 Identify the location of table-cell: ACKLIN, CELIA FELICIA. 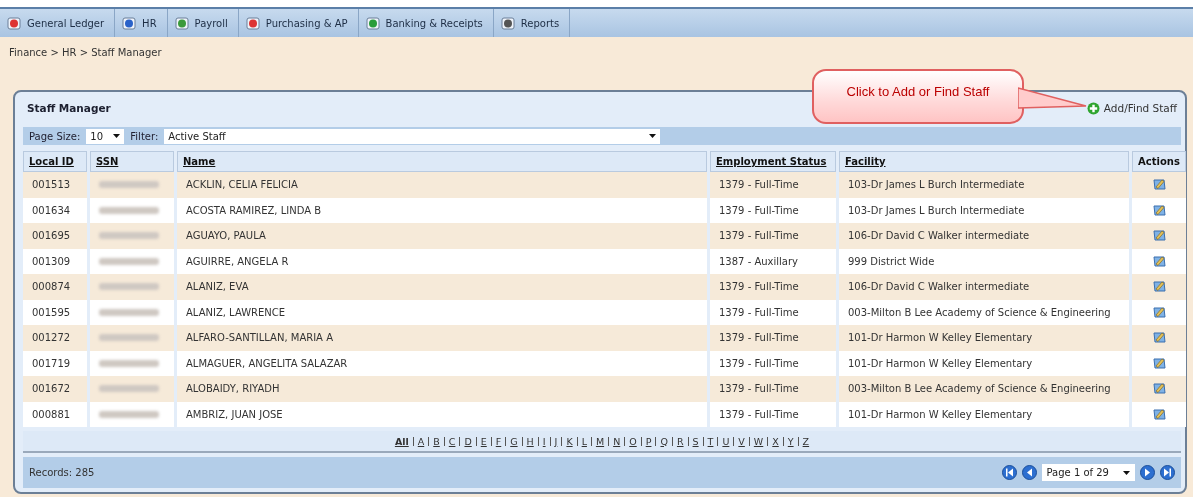
(442, 185).